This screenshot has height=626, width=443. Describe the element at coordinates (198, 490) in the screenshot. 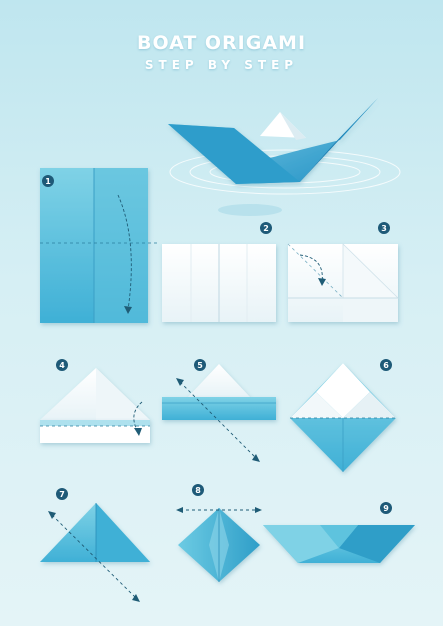

I see `step-8-number: 8` at that location.